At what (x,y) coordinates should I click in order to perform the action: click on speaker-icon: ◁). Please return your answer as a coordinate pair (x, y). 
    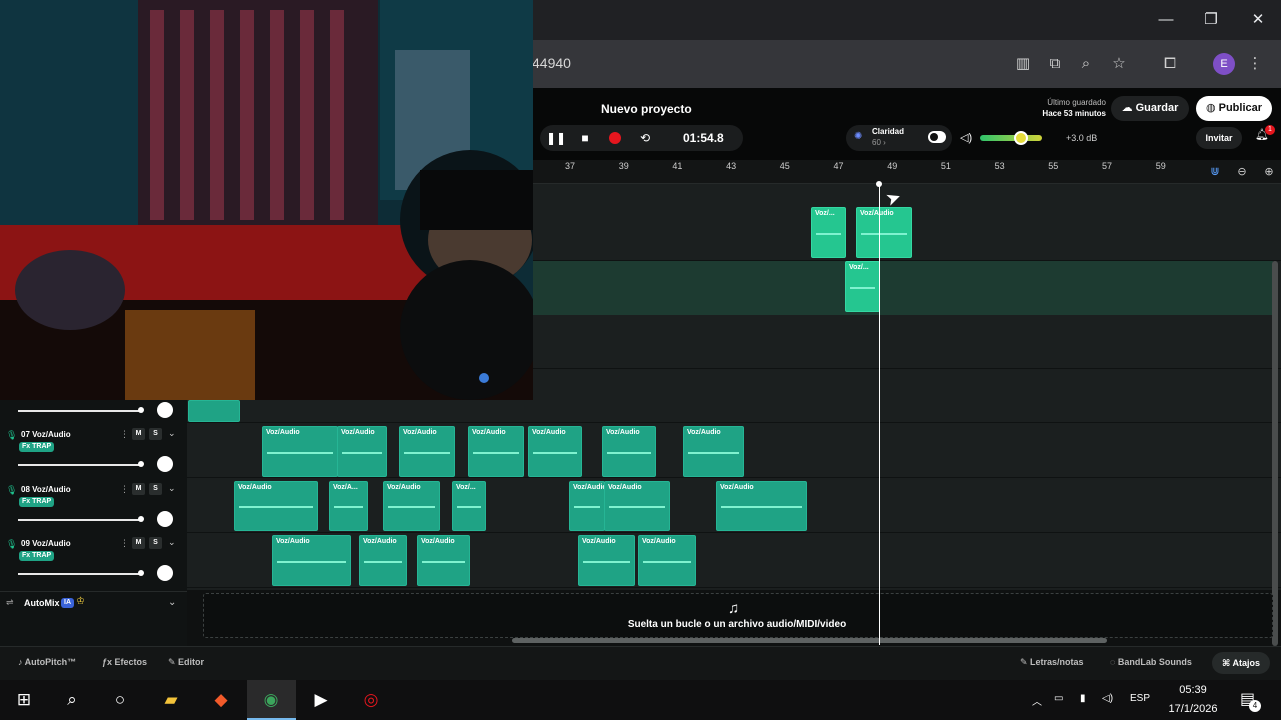
    Looking at the image, I should click on (966, 137).